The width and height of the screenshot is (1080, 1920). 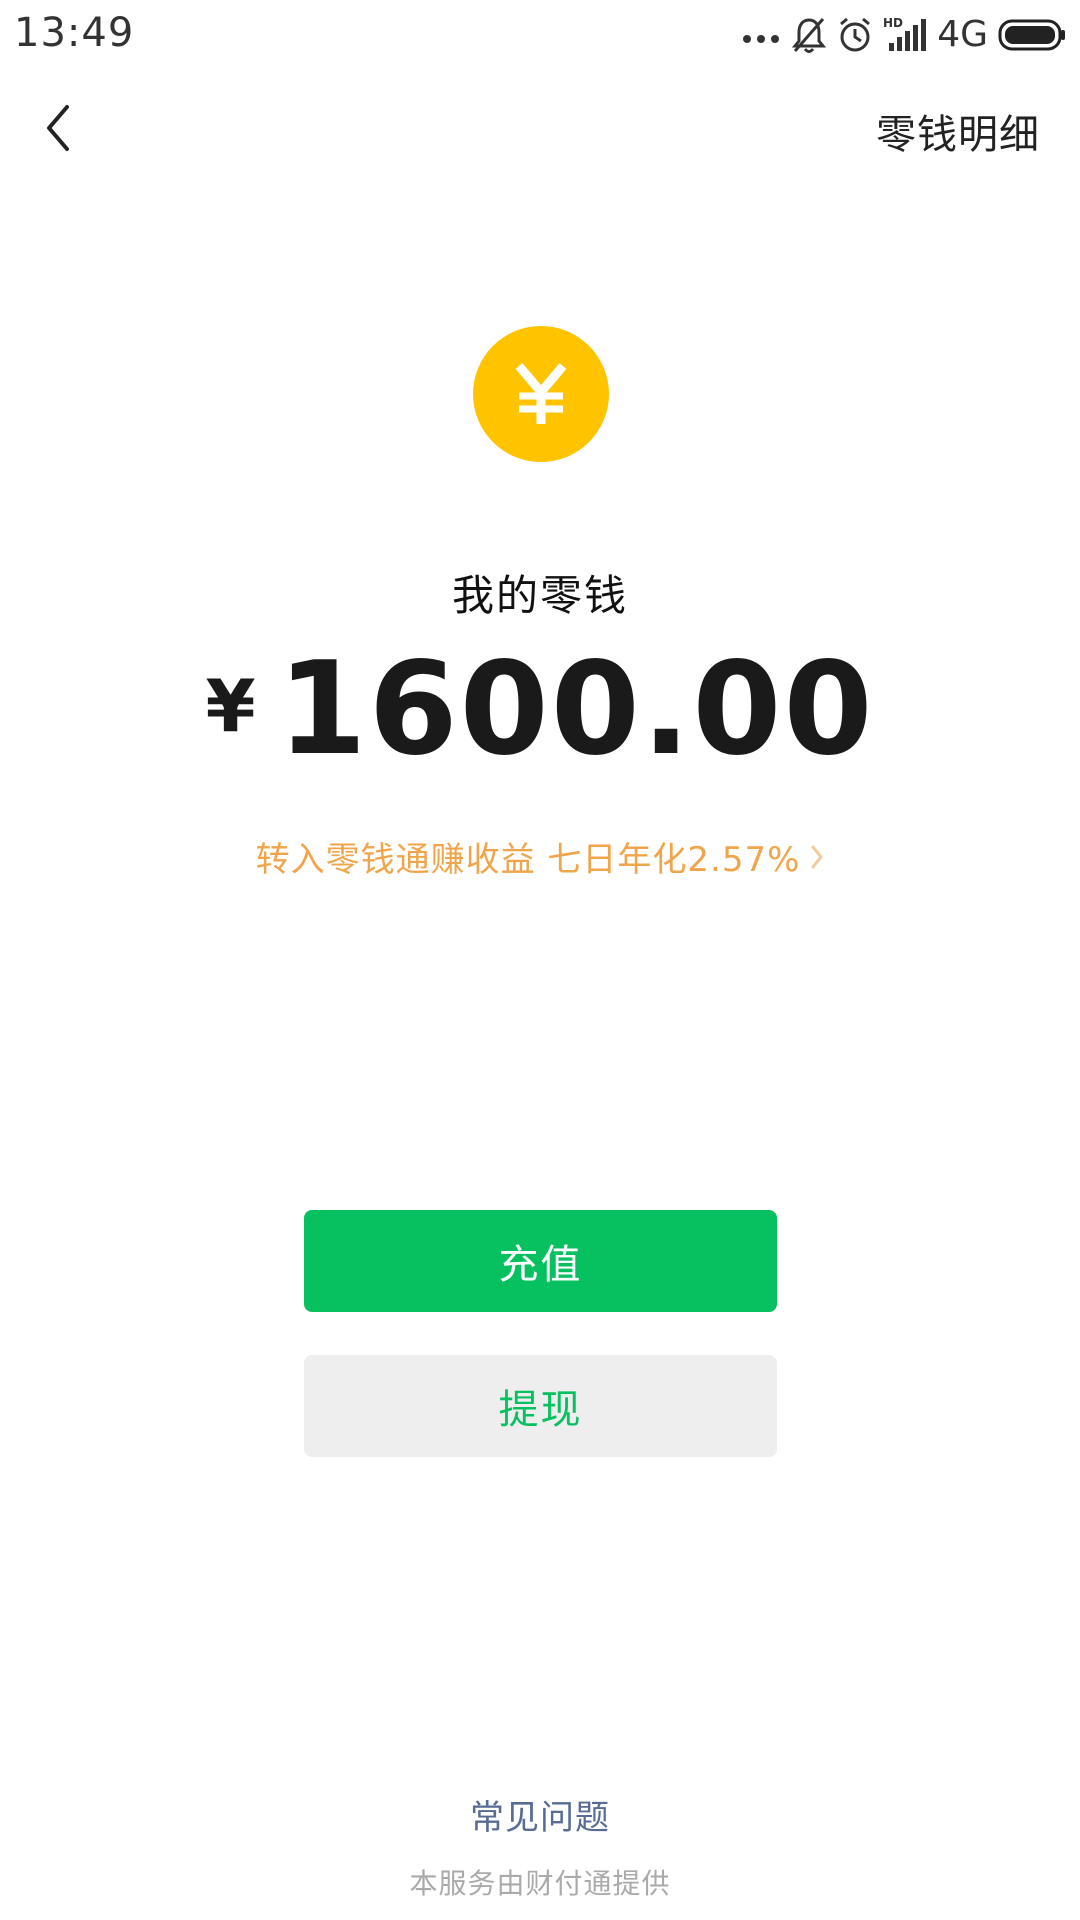 I want to click on balance-amount: ¥ 1600.00, so click(x=540, y=710).